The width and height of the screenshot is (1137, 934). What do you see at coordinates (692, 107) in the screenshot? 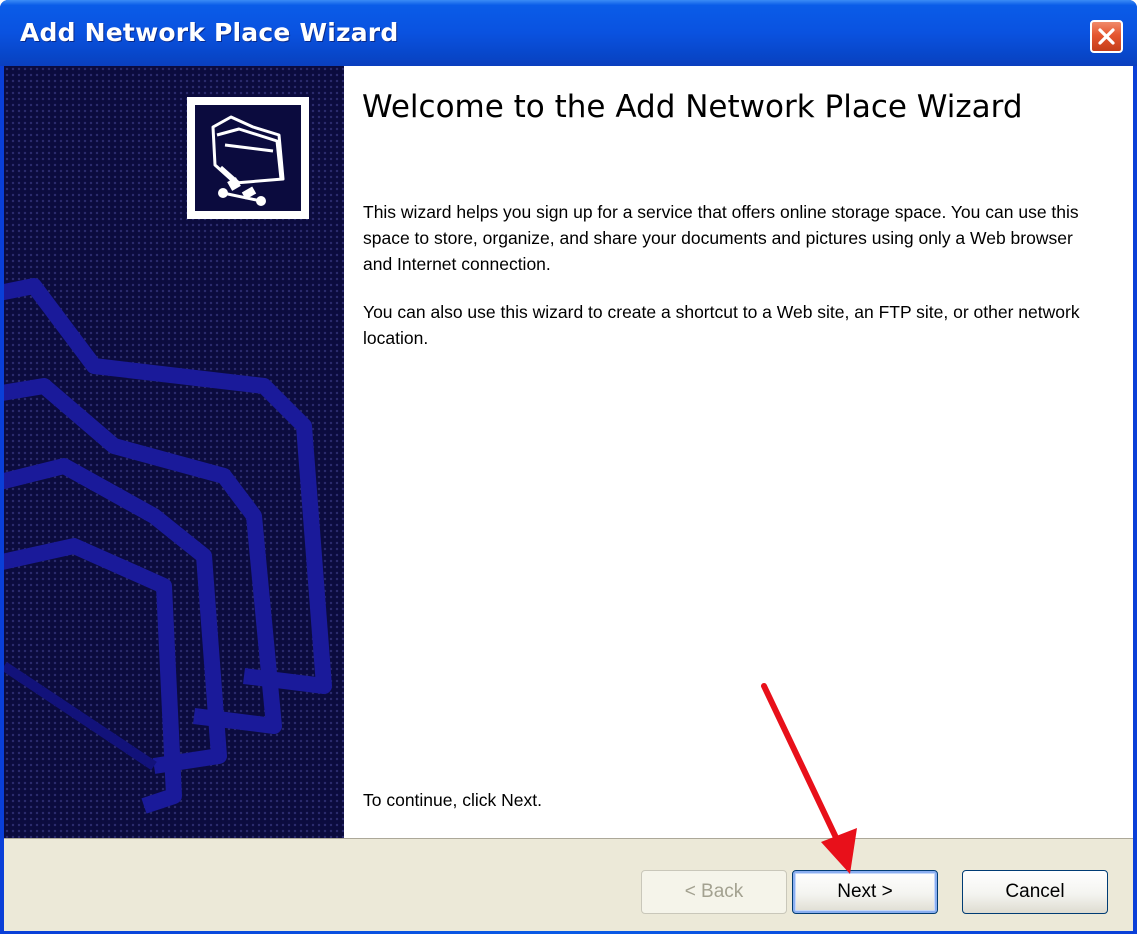
I see `page-title: Welcome to the Add Network Place Wizard` at bounding box center [692, 107].